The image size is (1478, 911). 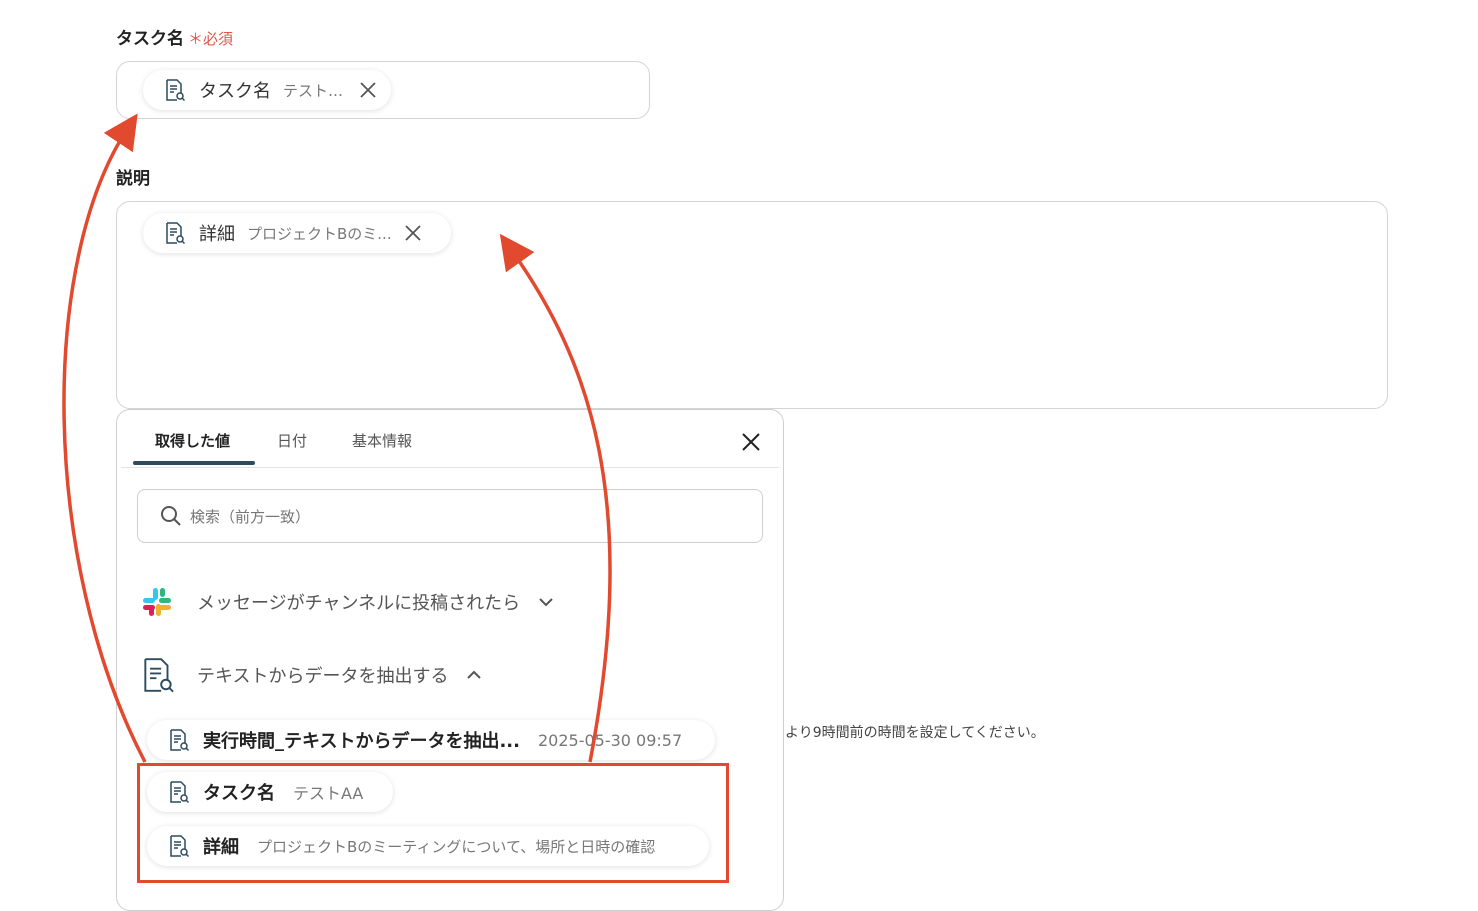 I want to click on group-label: テキストからデータを抽出する, so click(x=323, y=676).